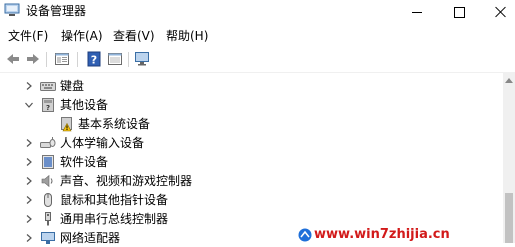 This screenshot has width=515, height=247. Describe the element at coordinates (382, 234) in the screenshot. I see `watermark-text: www.win7zhijia.cn` at that location.